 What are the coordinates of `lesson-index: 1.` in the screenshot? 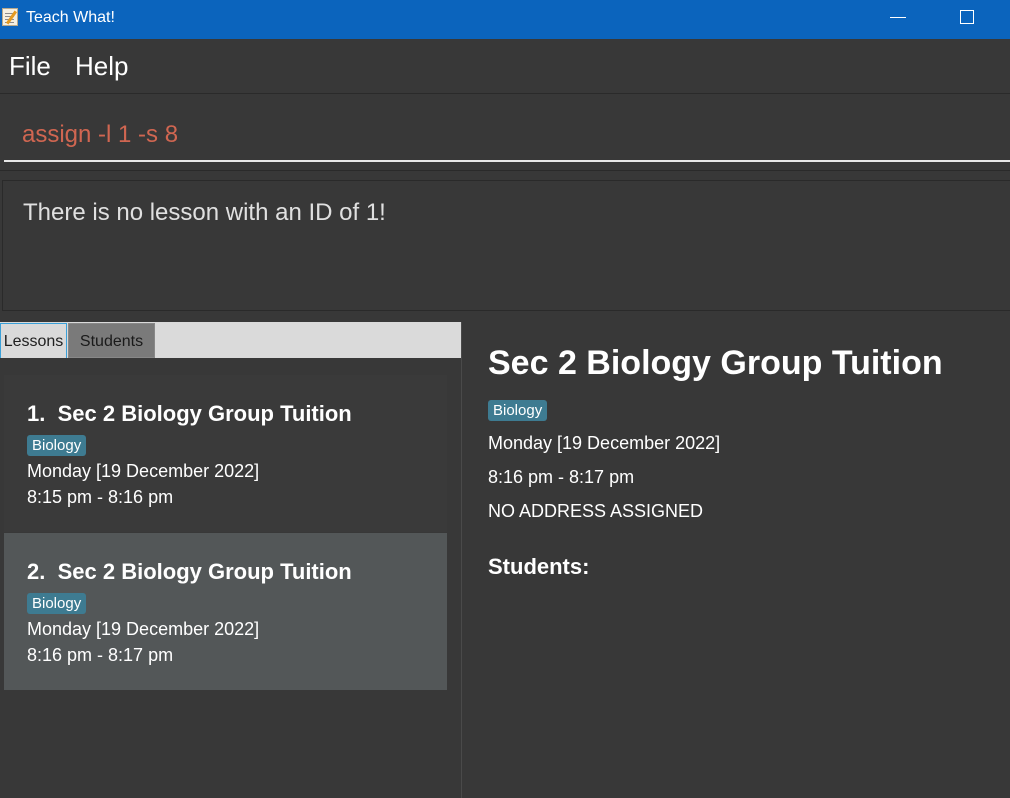 It's located at (36, 413).